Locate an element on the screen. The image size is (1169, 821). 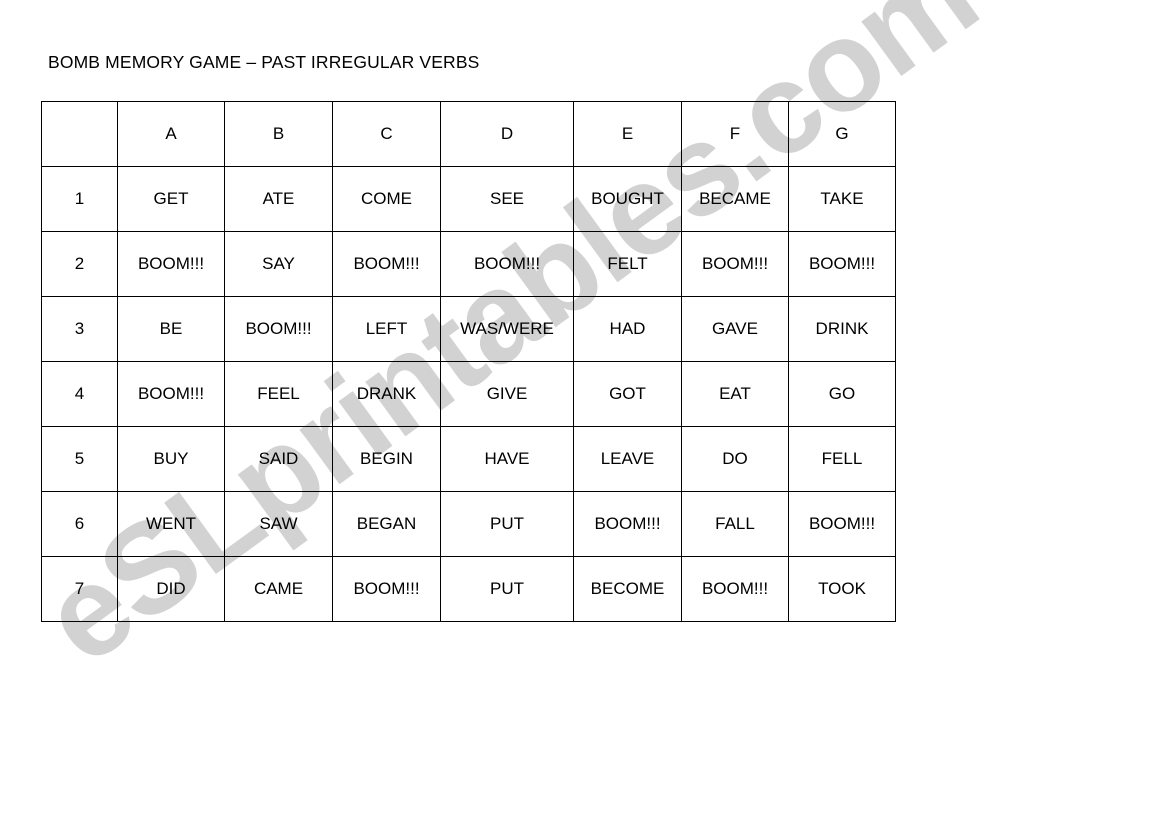
row-label-7: 7 is located at coordinates (79, 589).